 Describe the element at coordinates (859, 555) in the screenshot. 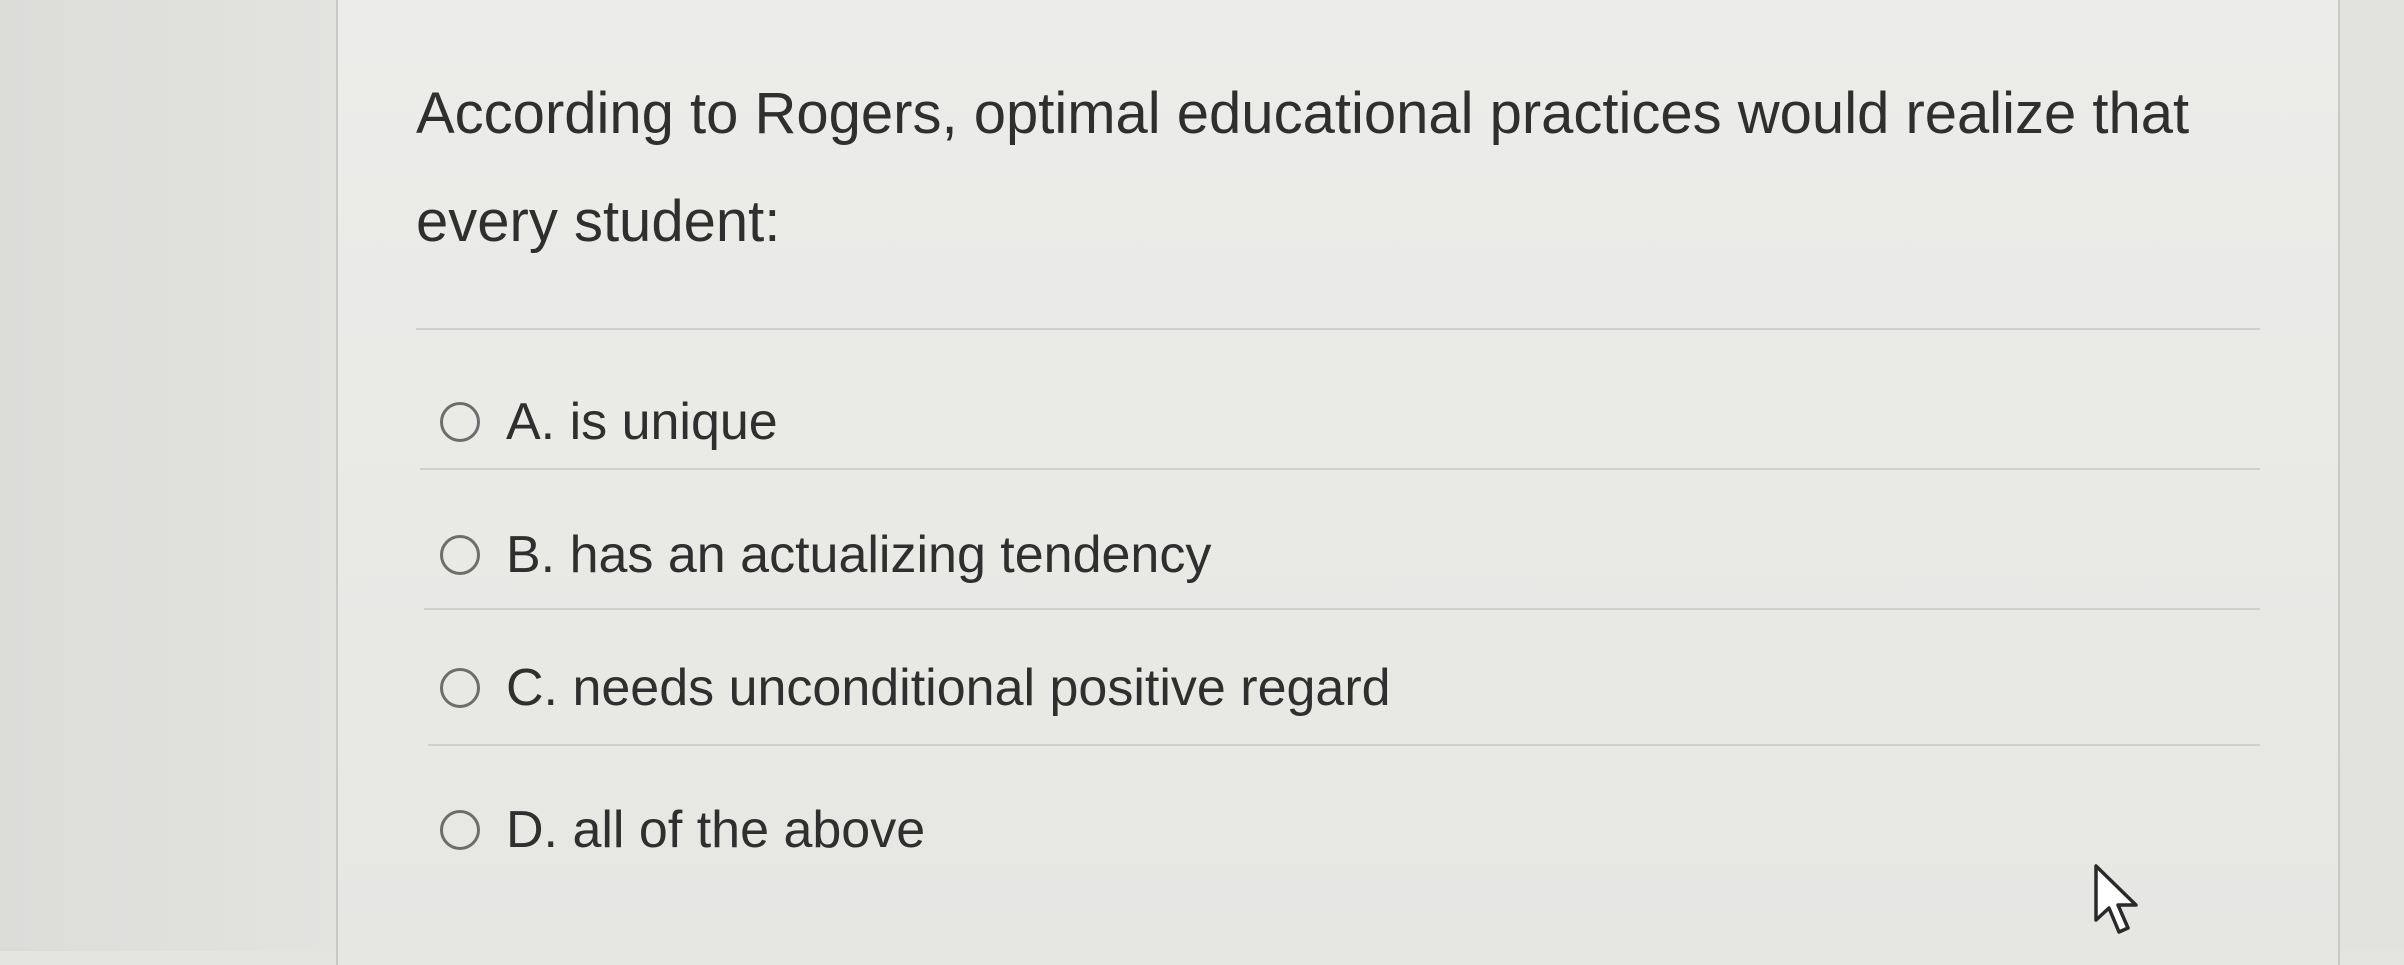

I see `option-b-label: B. has an actualizing tendency` at that location.